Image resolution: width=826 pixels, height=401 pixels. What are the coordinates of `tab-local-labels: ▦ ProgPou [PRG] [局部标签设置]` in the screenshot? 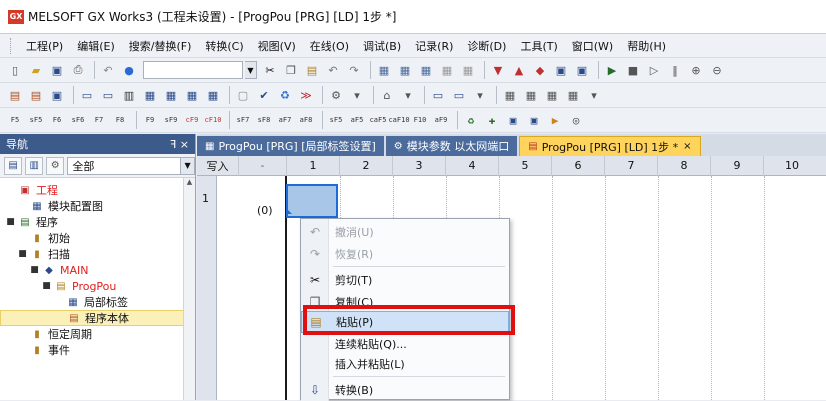 It's located at (290, 146).